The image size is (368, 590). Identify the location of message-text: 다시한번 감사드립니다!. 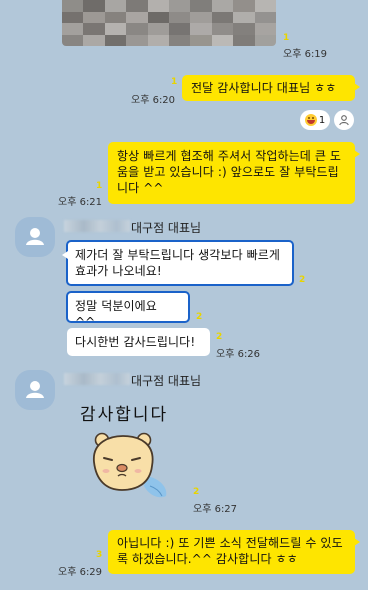
(135, 342).